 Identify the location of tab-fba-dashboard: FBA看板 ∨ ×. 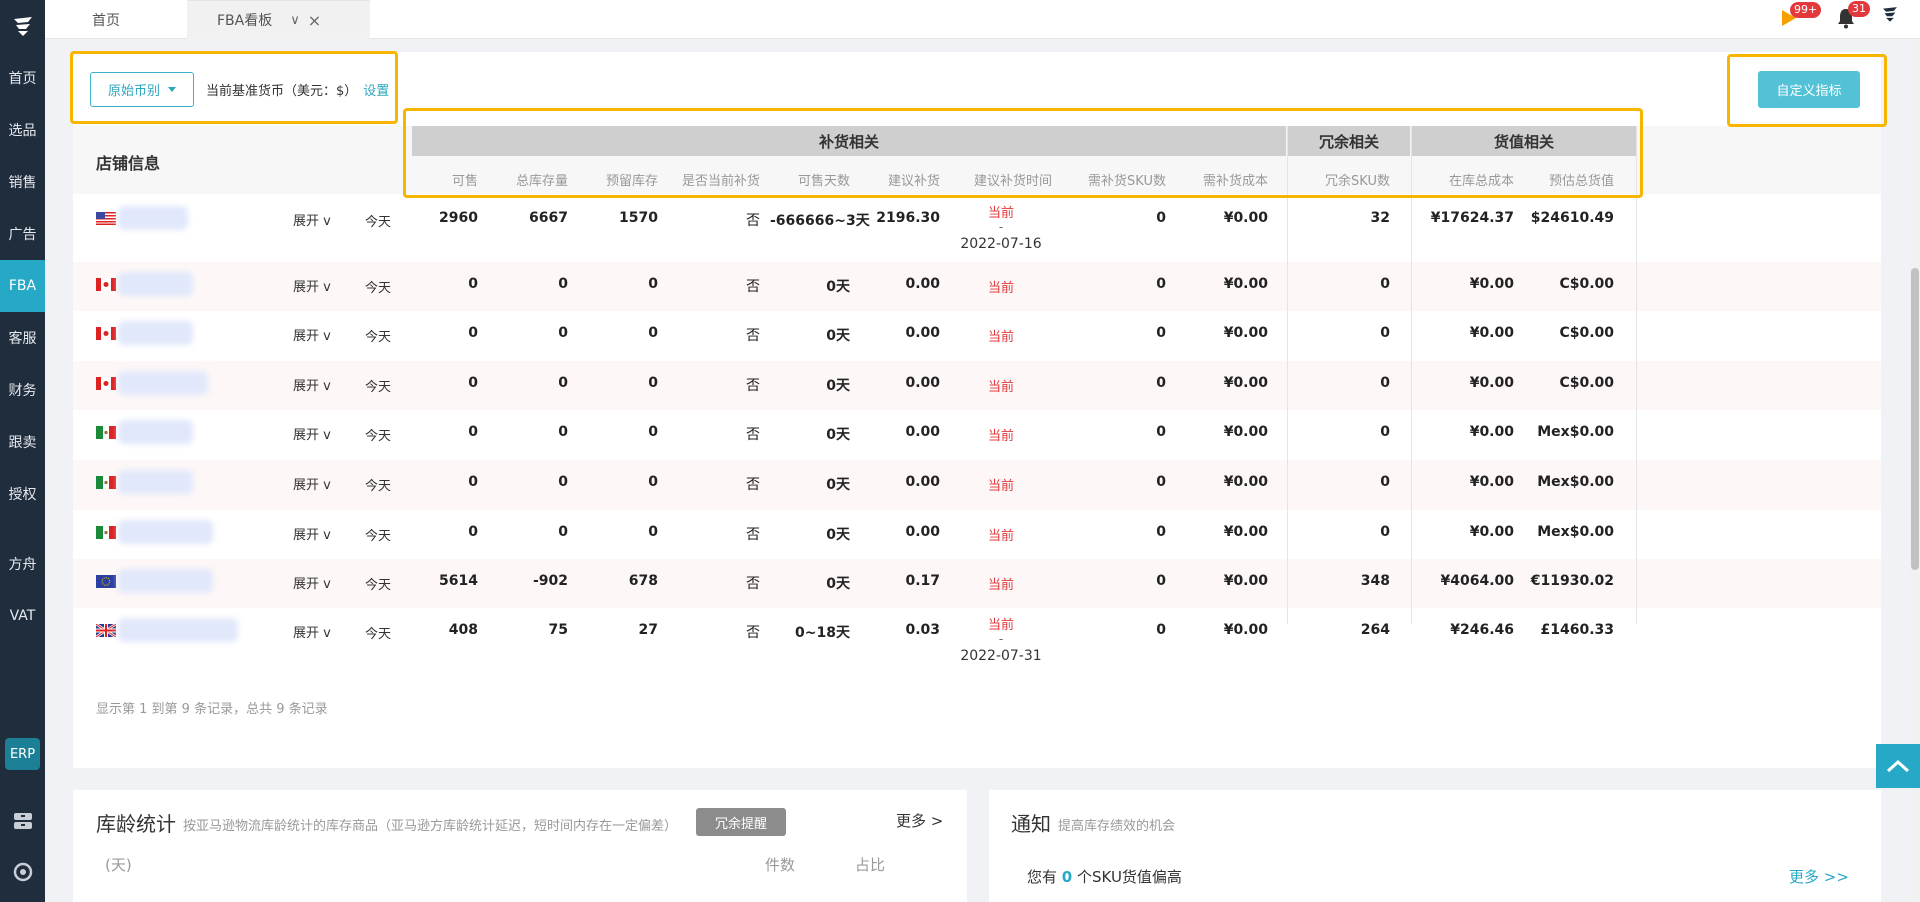
(278, 19).